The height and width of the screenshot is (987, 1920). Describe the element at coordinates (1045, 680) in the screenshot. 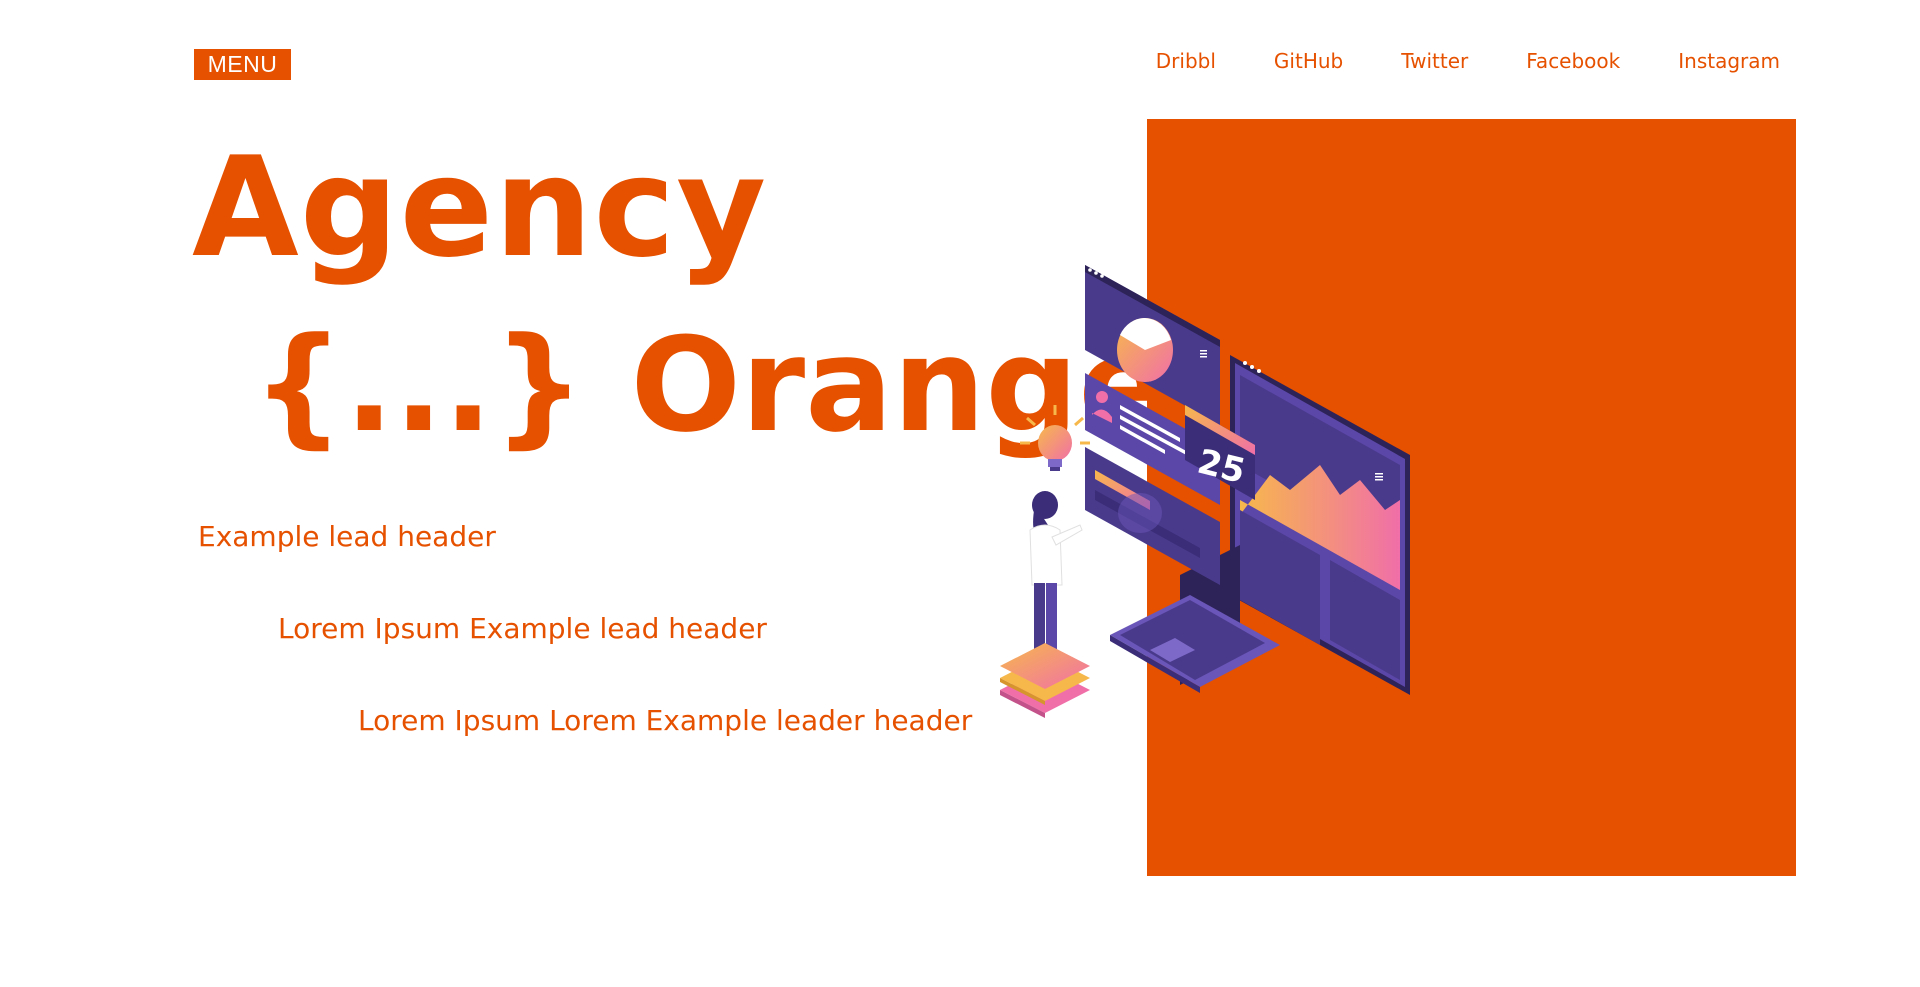

I see `stacked-platform` at that location.